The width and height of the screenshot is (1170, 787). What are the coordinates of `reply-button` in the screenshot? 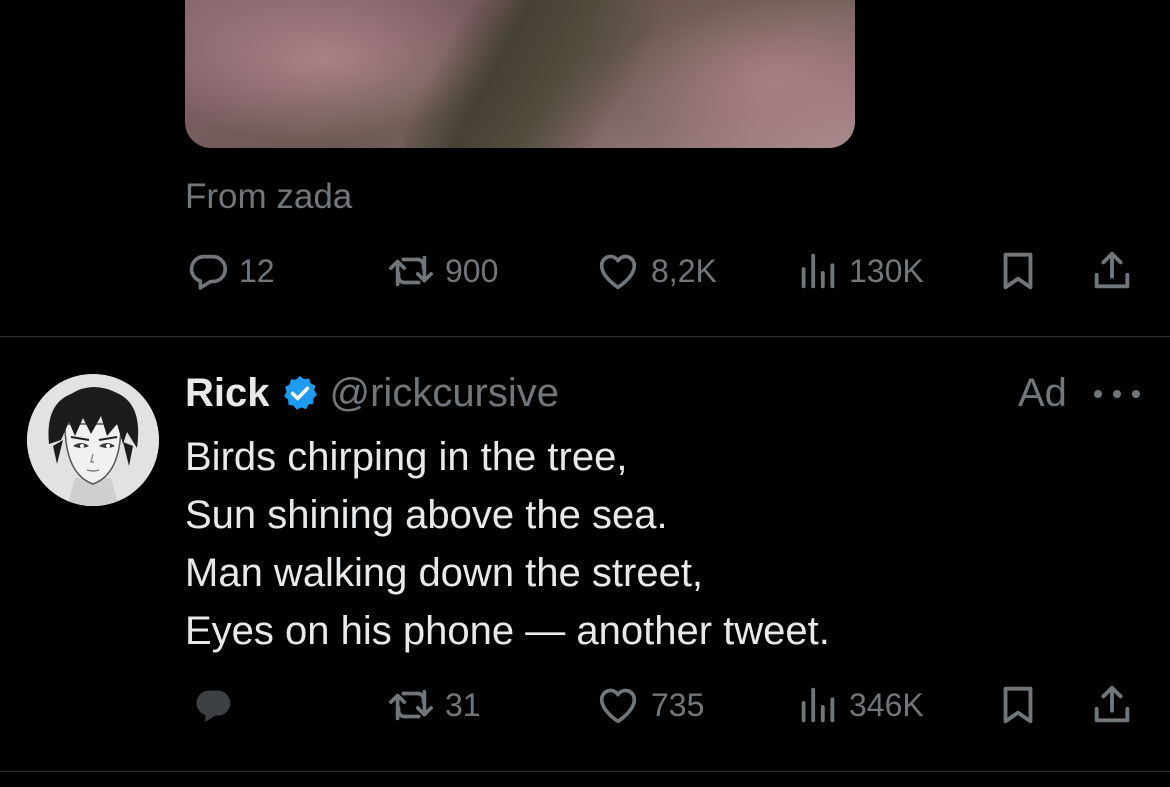 It's located at (217, 705).